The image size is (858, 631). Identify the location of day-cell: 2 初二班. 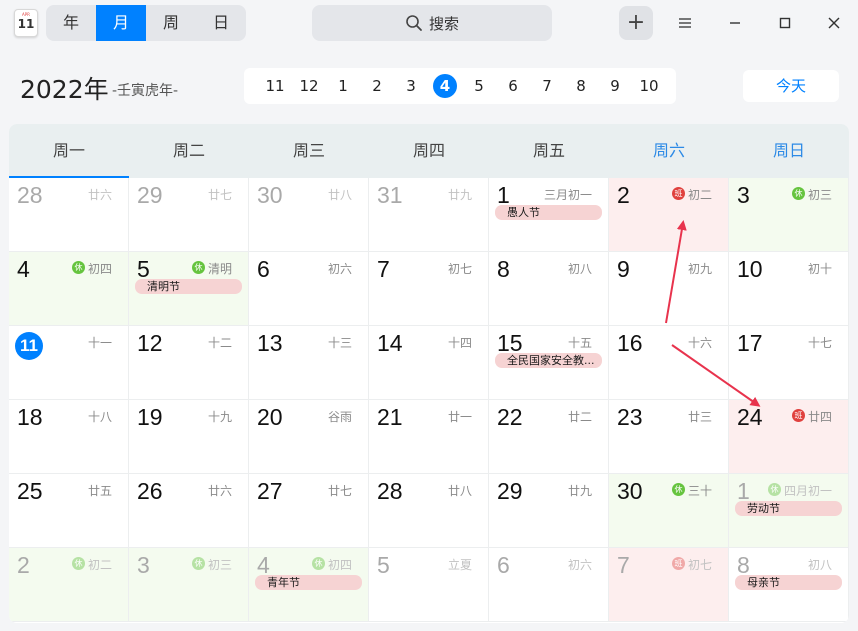
(669, 215).